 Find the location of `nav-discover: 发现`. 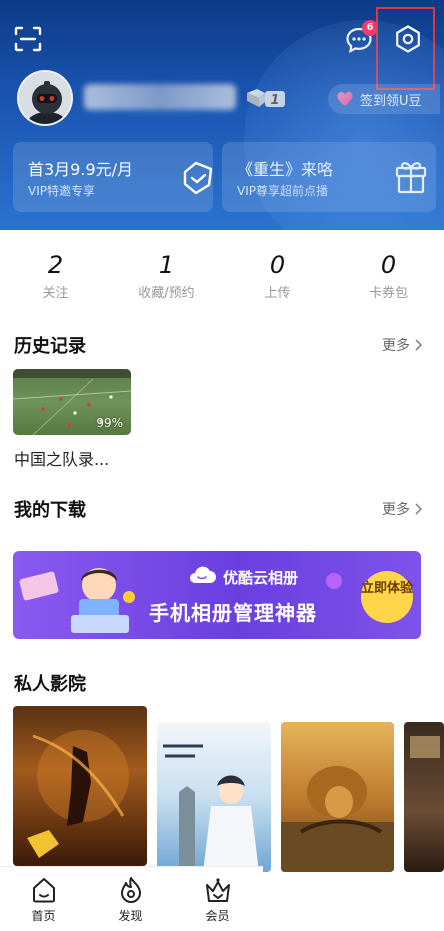

nav-discover: 发现 is located at coordinates (130, 899).